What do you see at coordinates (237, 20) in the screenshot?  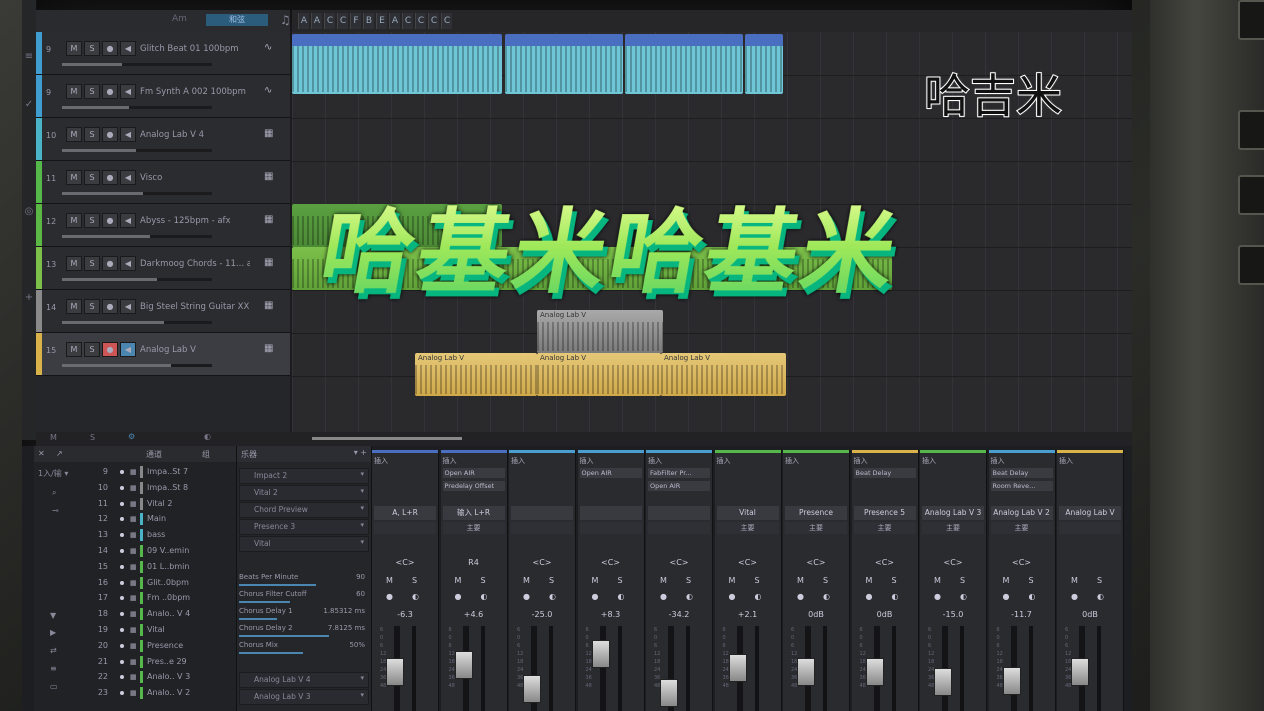 I see `chord-mode-button: 和弦` at bounding box center [237, 20].